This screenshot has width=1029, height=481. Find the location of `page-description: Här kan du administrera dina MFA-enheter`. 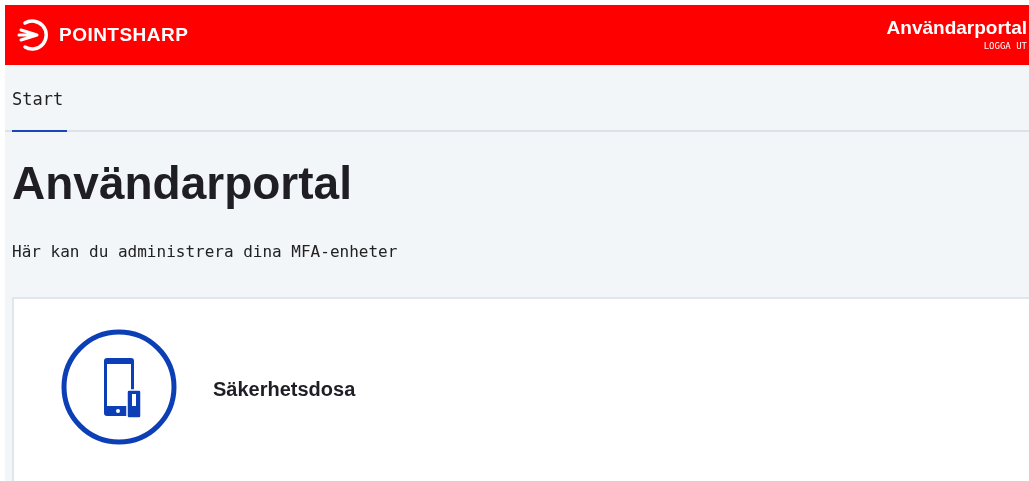

page-description: Här kan du administrera dina MFA-enheter is located at coordinates (205, 252).